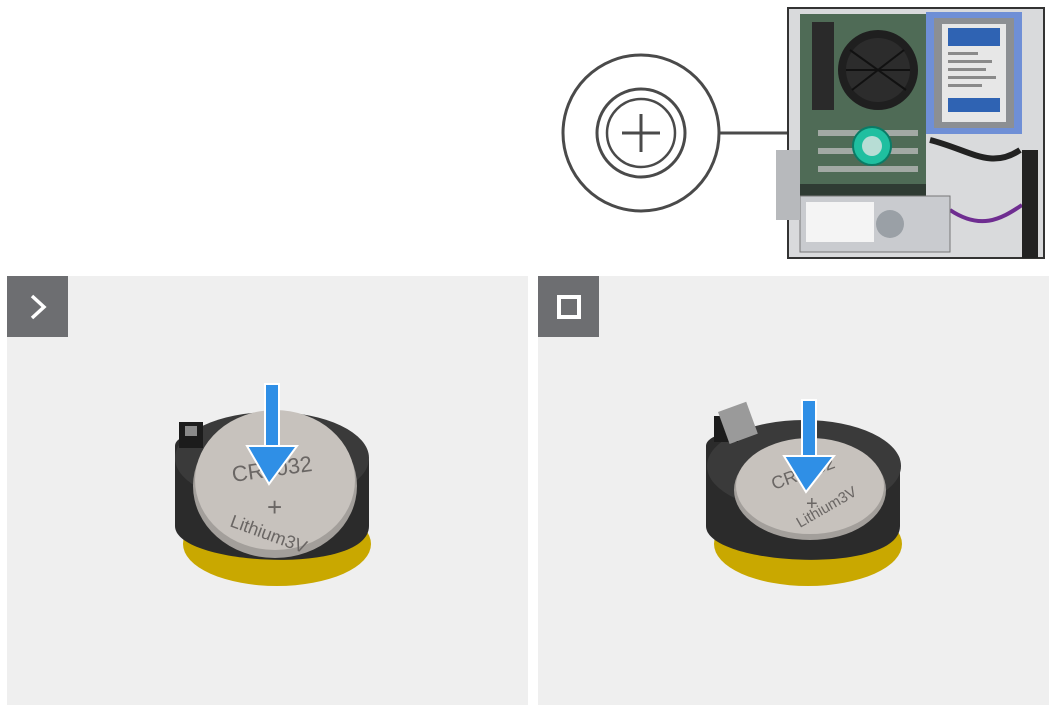 Image resolution: width=1049 pixels, height=705 pixels. I want to click on battery-insert-illustration: CR2032 + Lithium3V, so click(273, 484).